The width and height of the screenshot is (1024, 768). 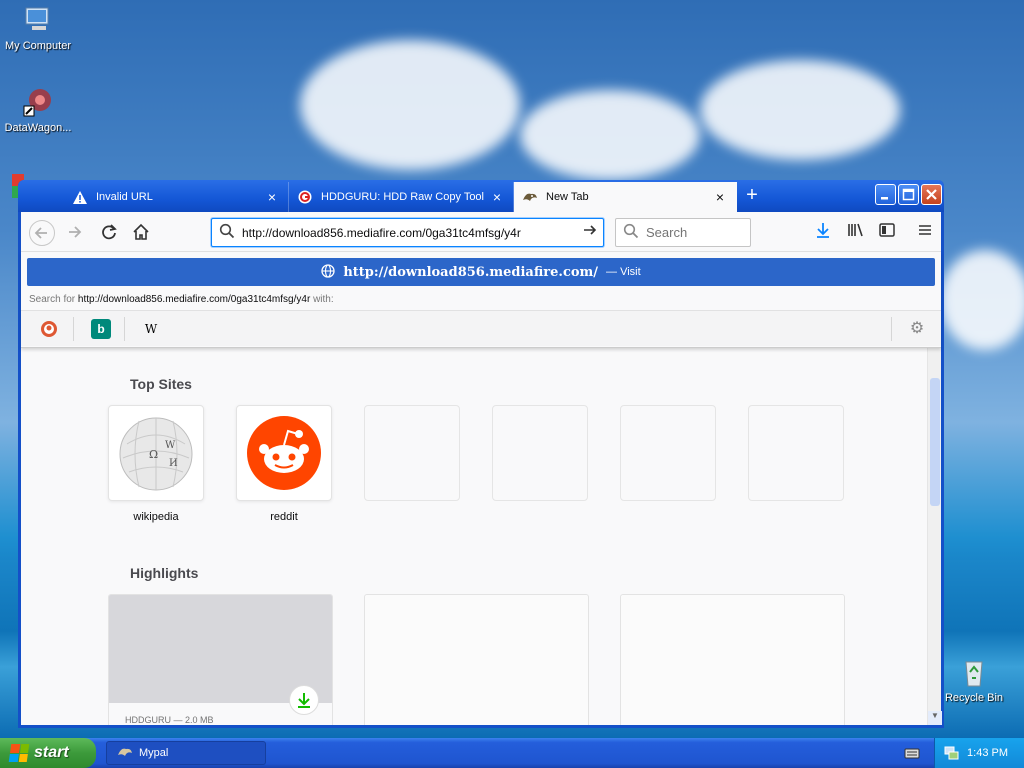 I want to click on reload-button, so click(x=109, y=233).